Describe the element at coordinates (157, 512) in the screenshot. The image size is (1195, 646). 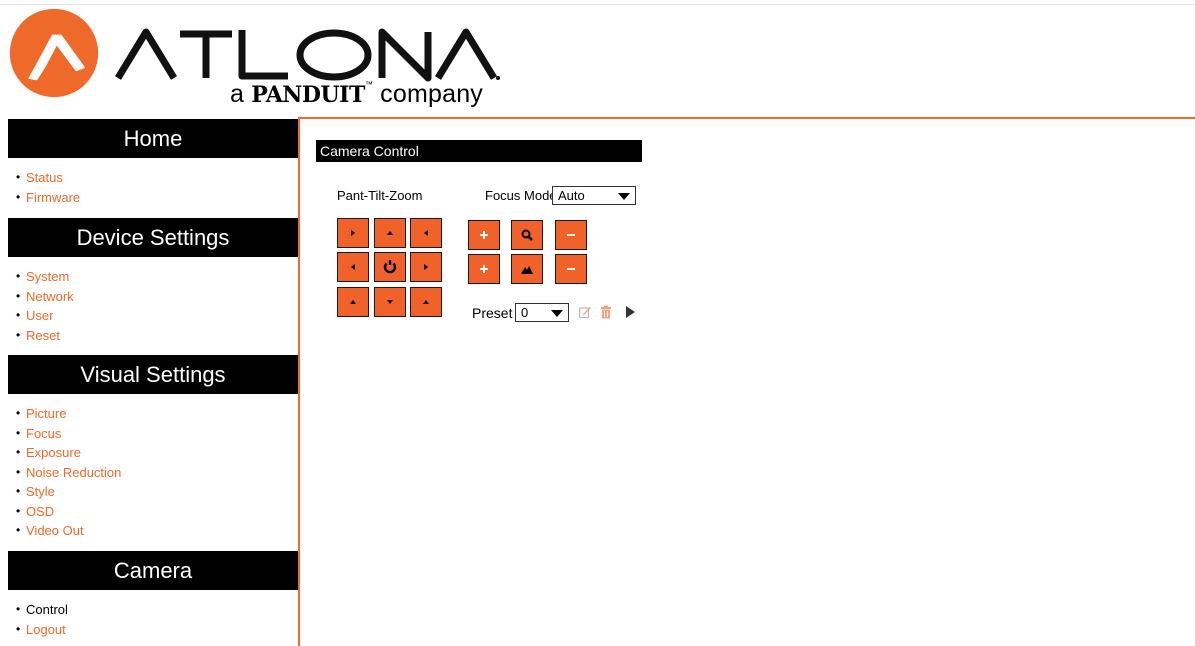
I see `list-item: OSD` at that location.